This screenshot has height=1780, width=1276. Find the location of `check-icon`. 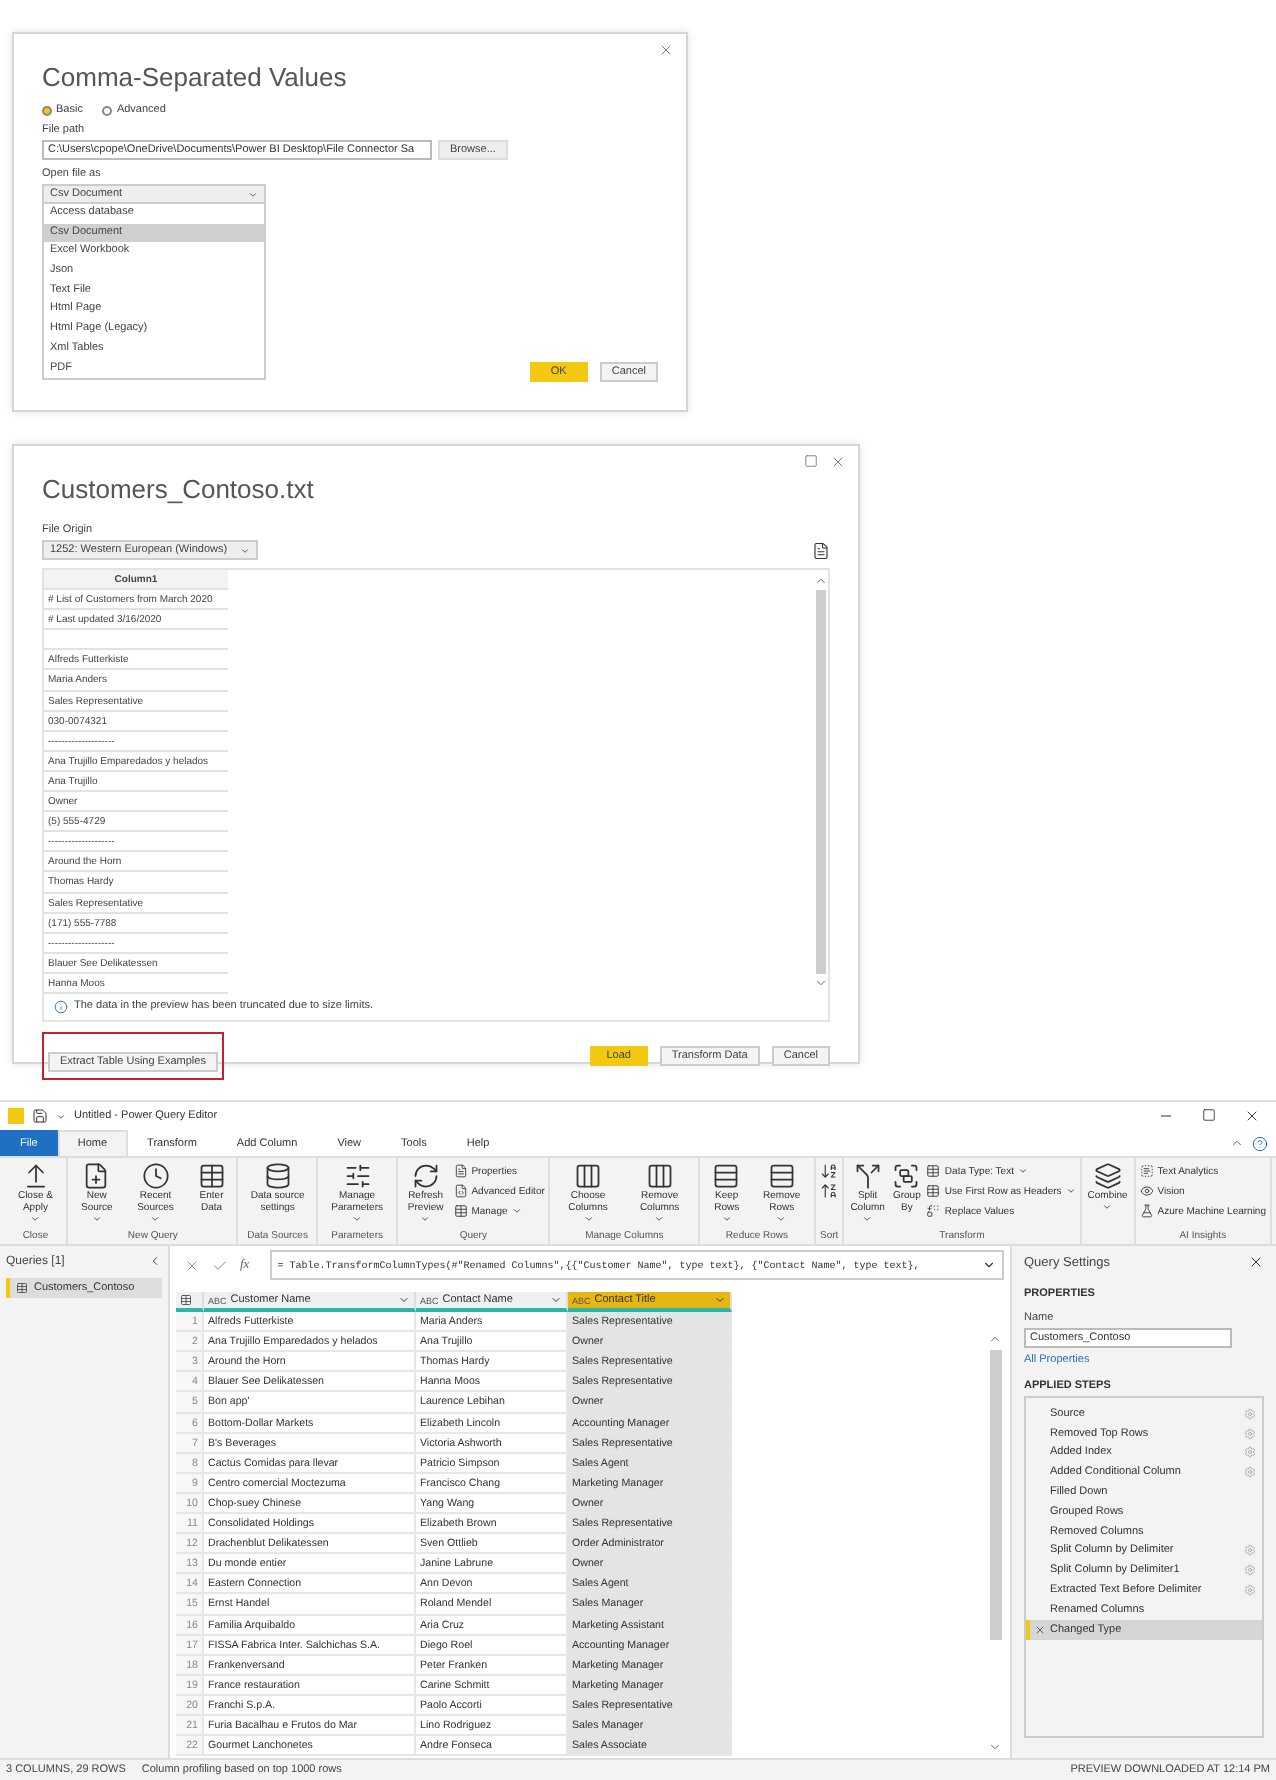

check-icon is located at coordinates (220, 1265).